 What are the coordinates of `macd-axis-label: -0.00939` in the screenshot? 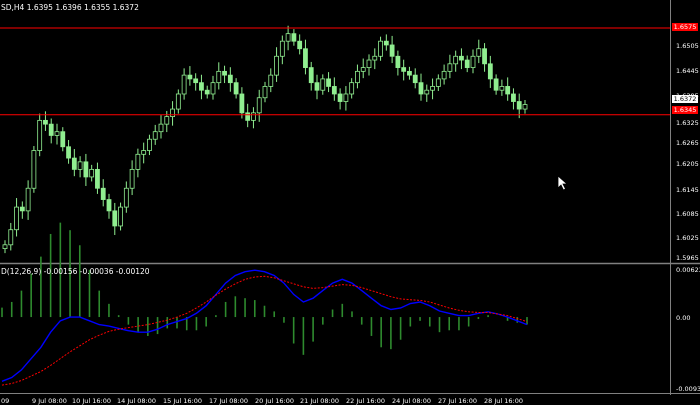 It's located at (688, 389).